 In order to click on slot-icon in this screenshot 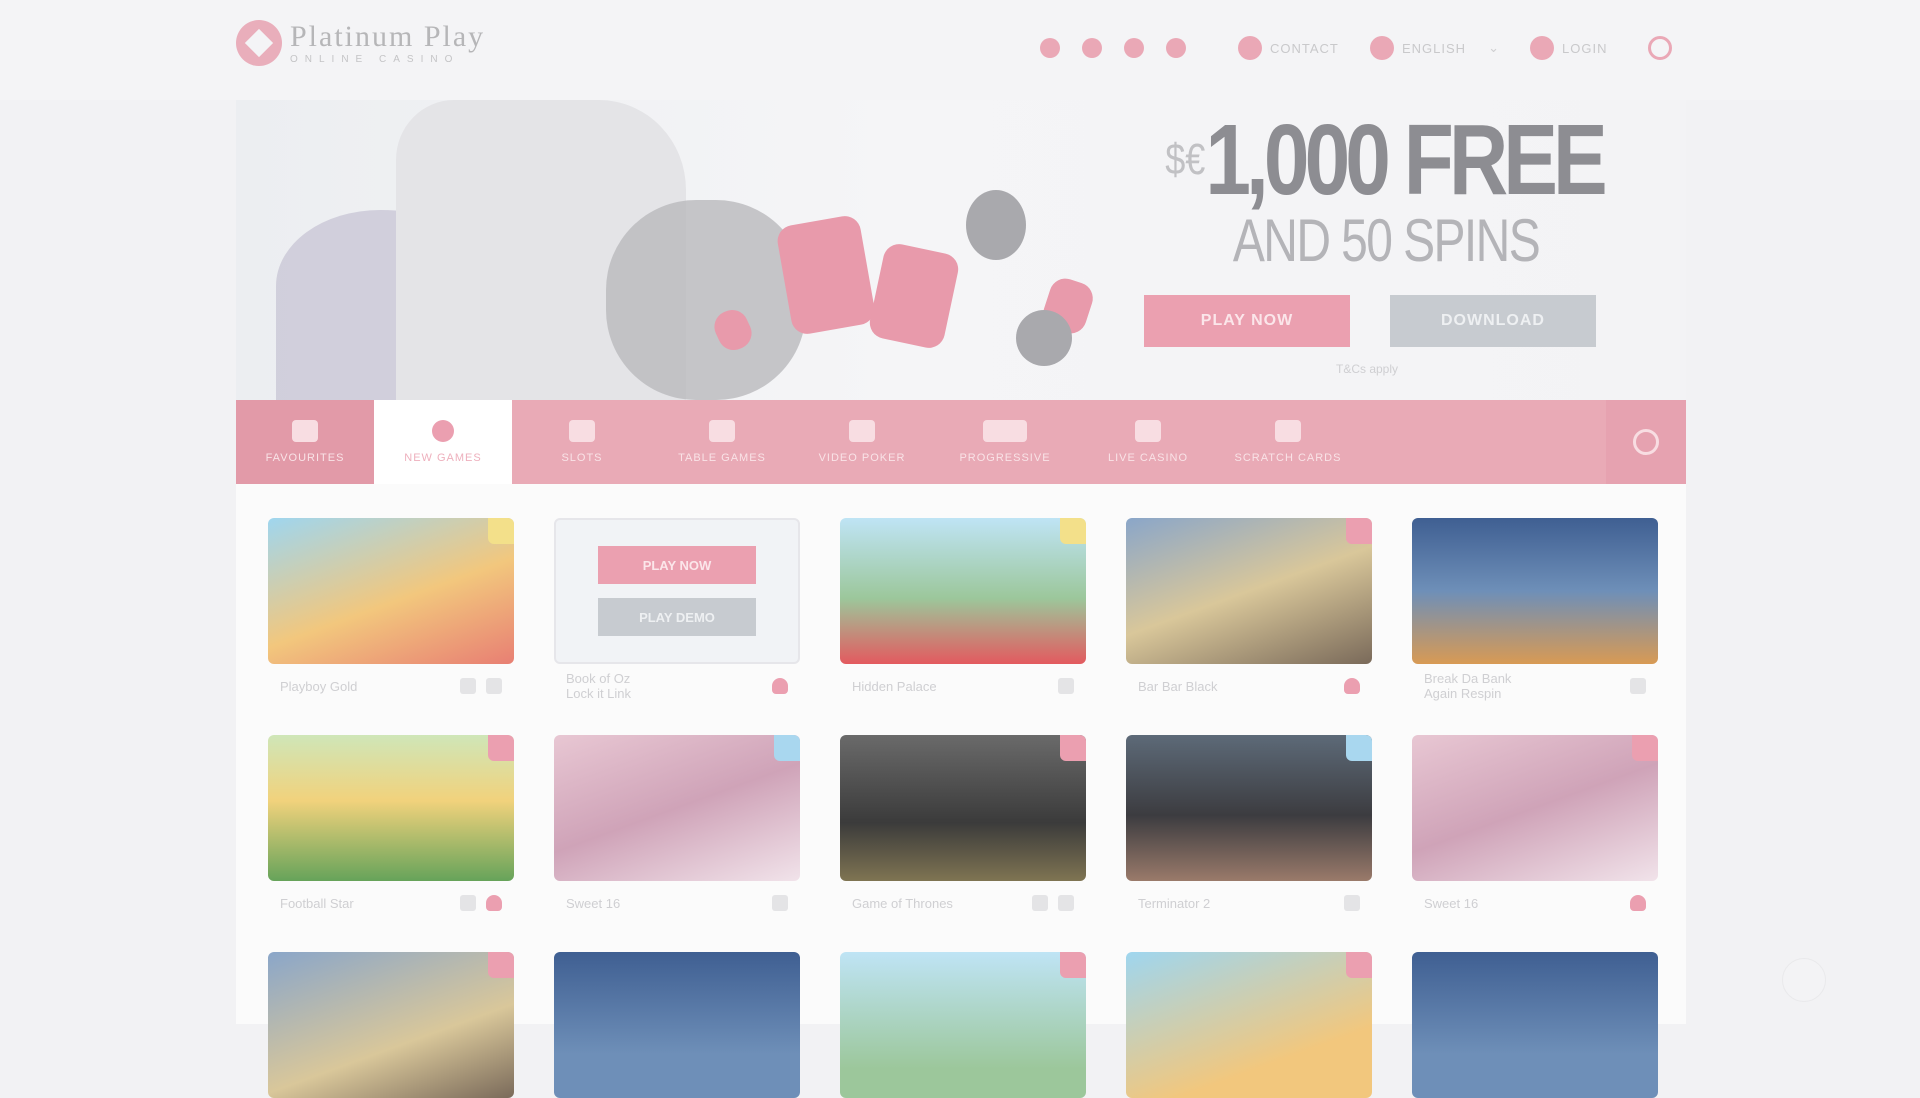, I will do `click(582, 431)`.